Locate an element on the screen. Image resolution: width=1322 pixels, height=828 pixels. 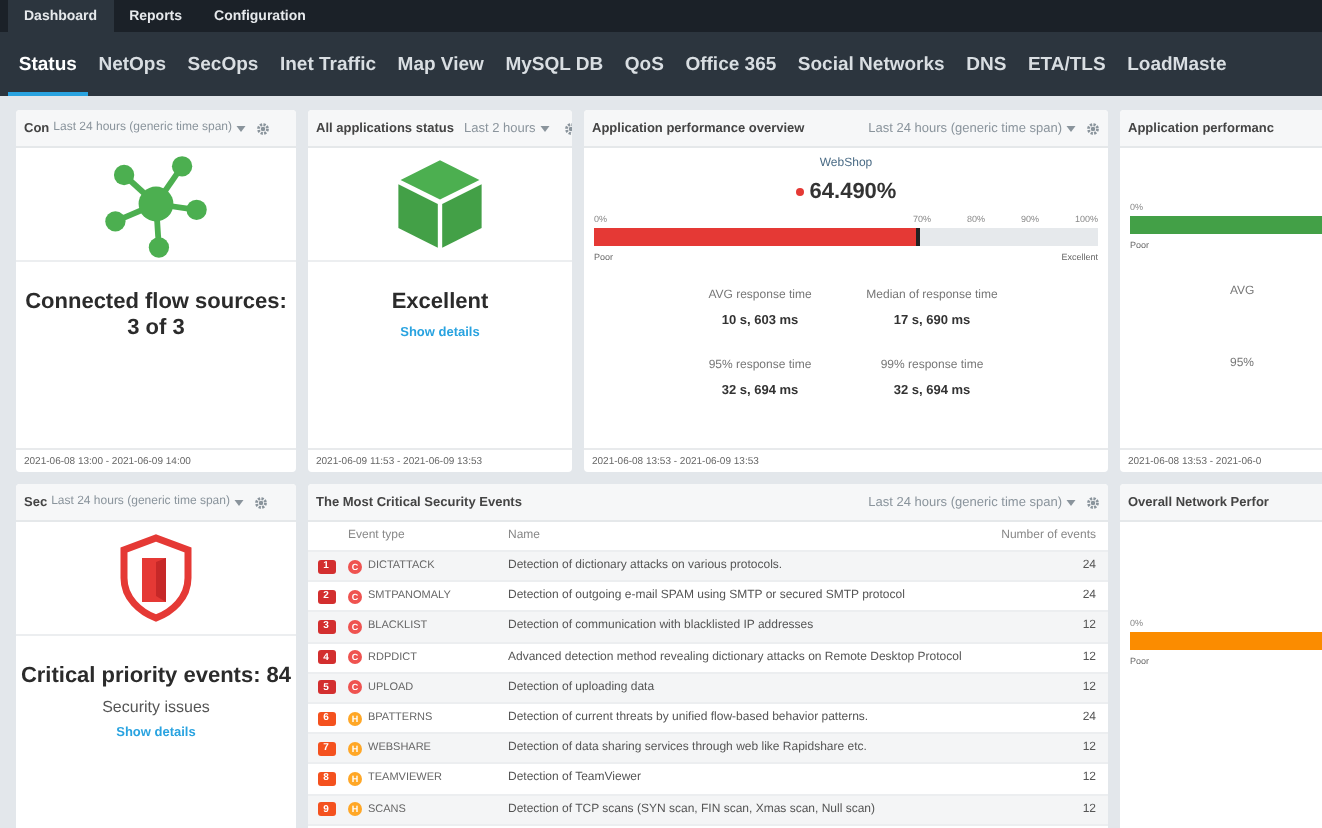
view-tab: MySQL DB is located at coordinates (554, 64).